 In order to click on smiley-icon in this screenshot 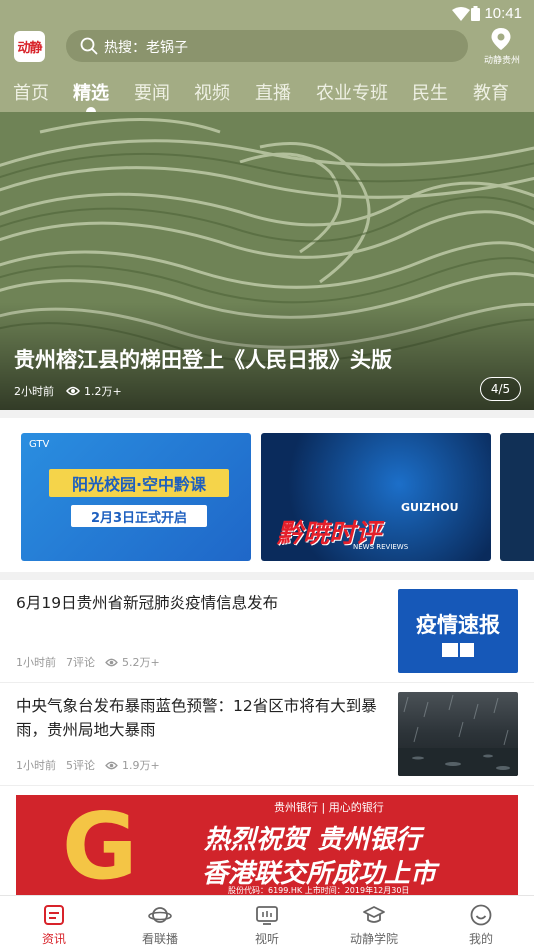, I will do `click(481, 915)`.